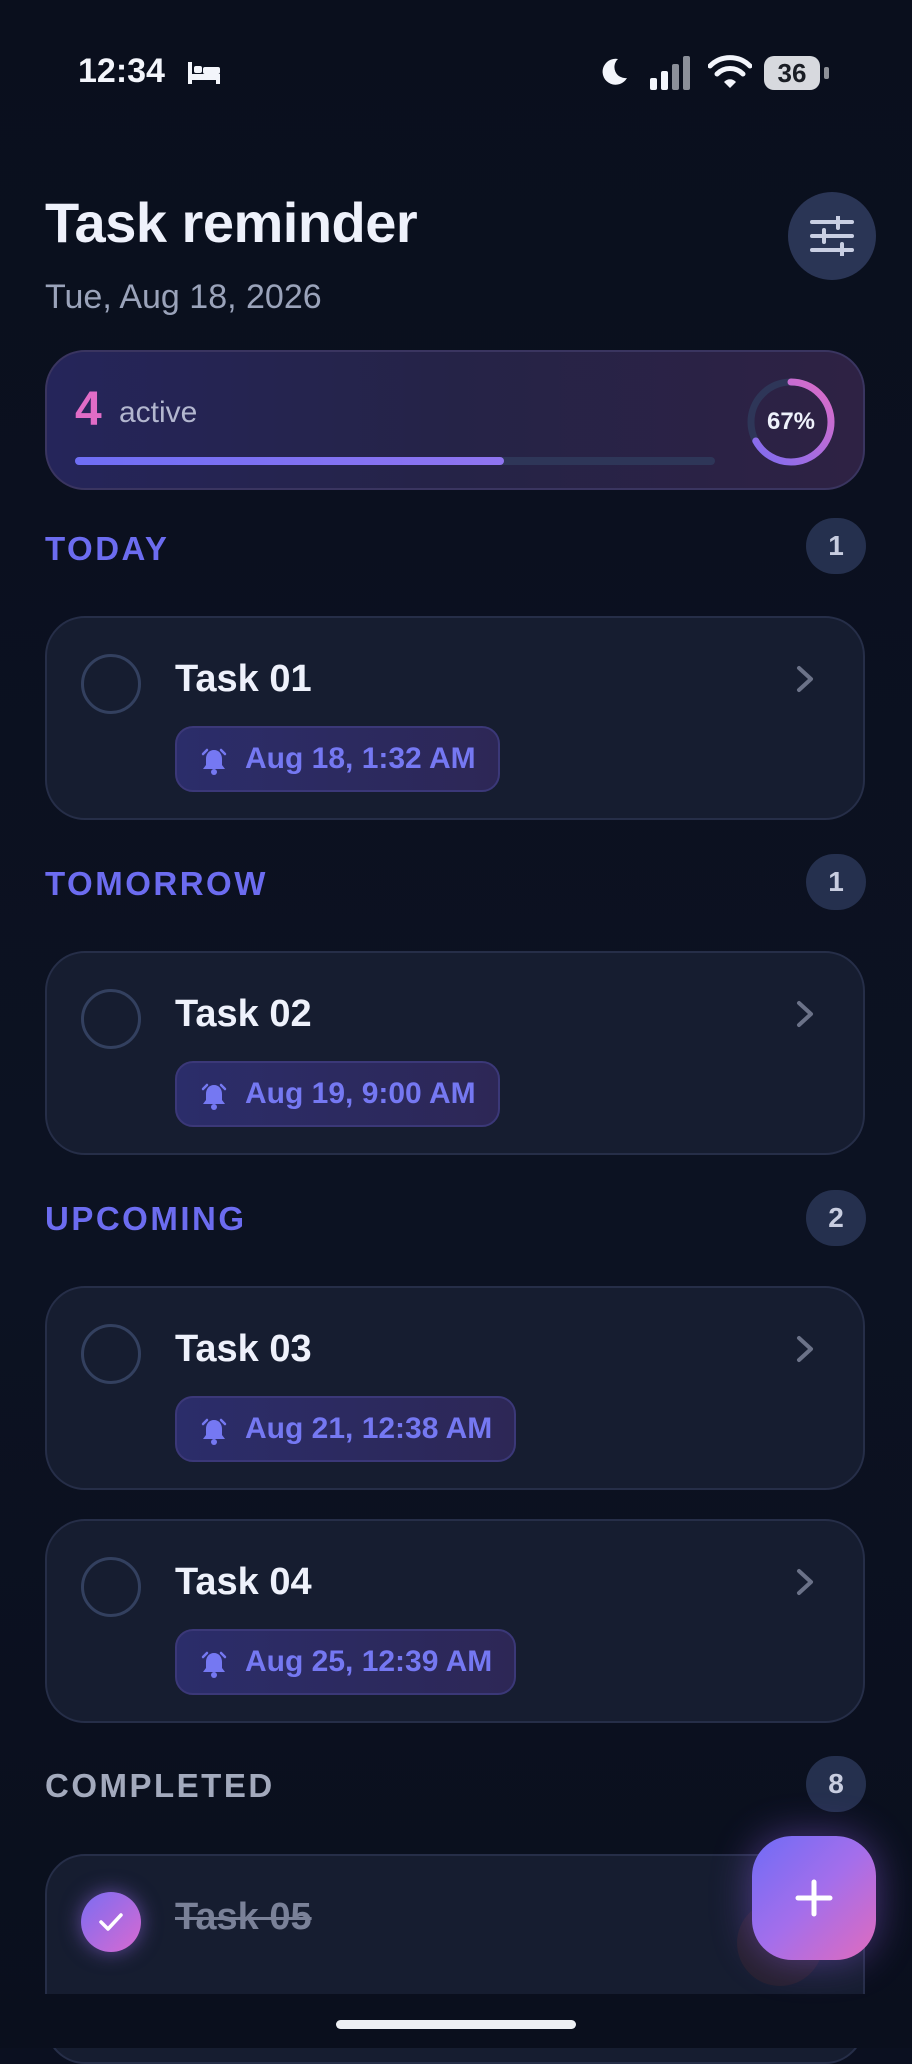 The height and width of the screenshot is (2064, 912). Describe the element at coordinates (88, 409) in the screenshot. I see `active-count: 4` at that location.